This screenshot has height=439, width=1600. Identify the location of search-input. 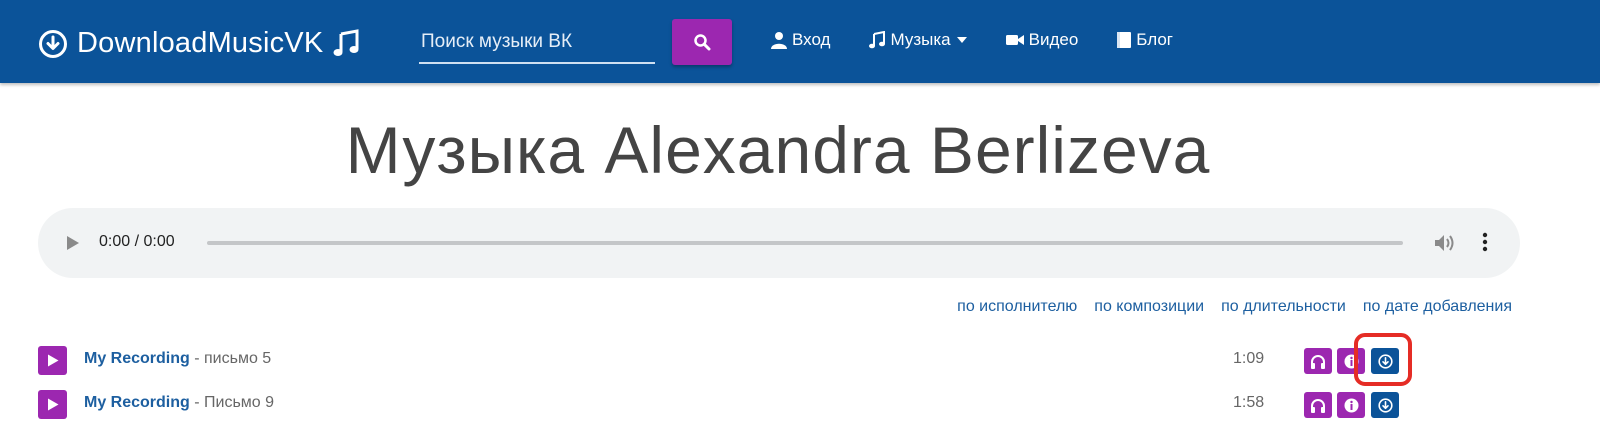
(537, 44).